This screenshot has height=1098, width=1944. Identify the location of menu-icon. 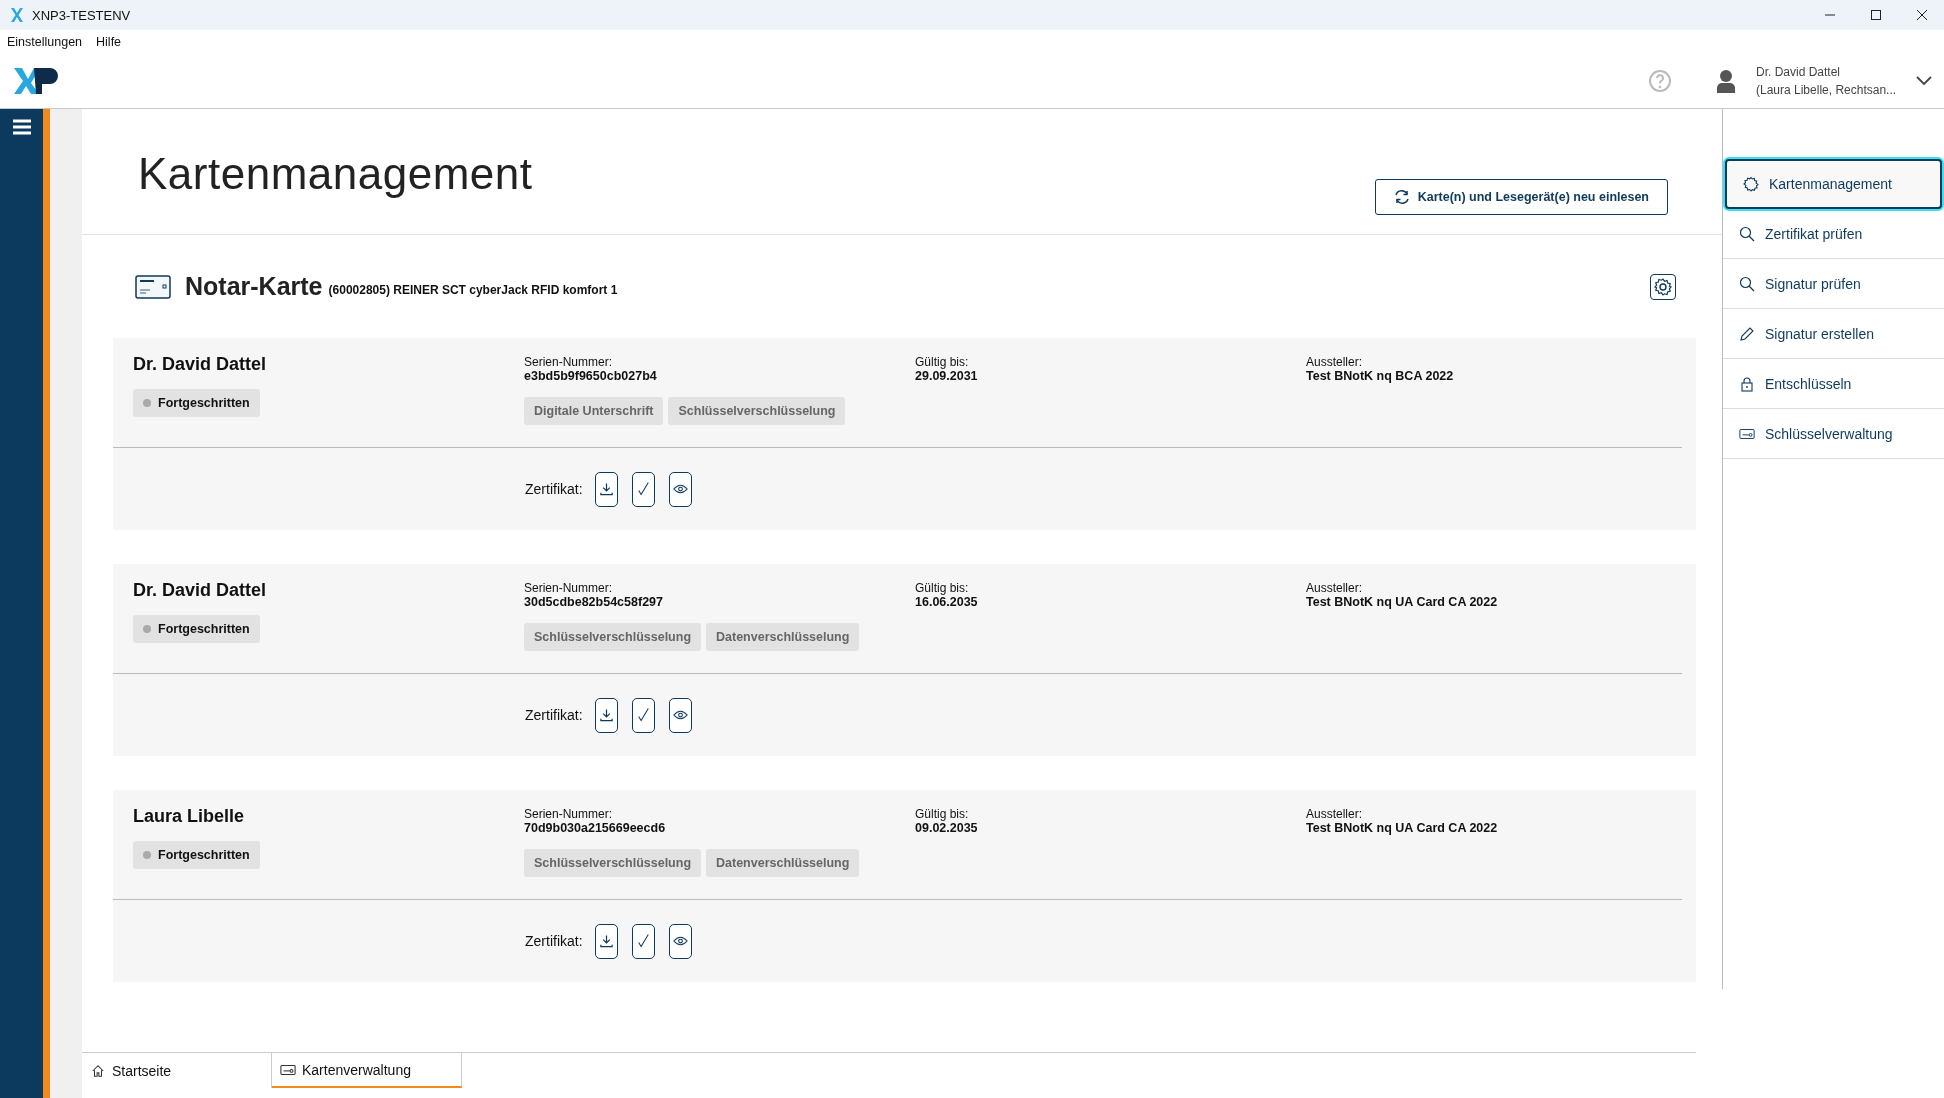
(21, 127).